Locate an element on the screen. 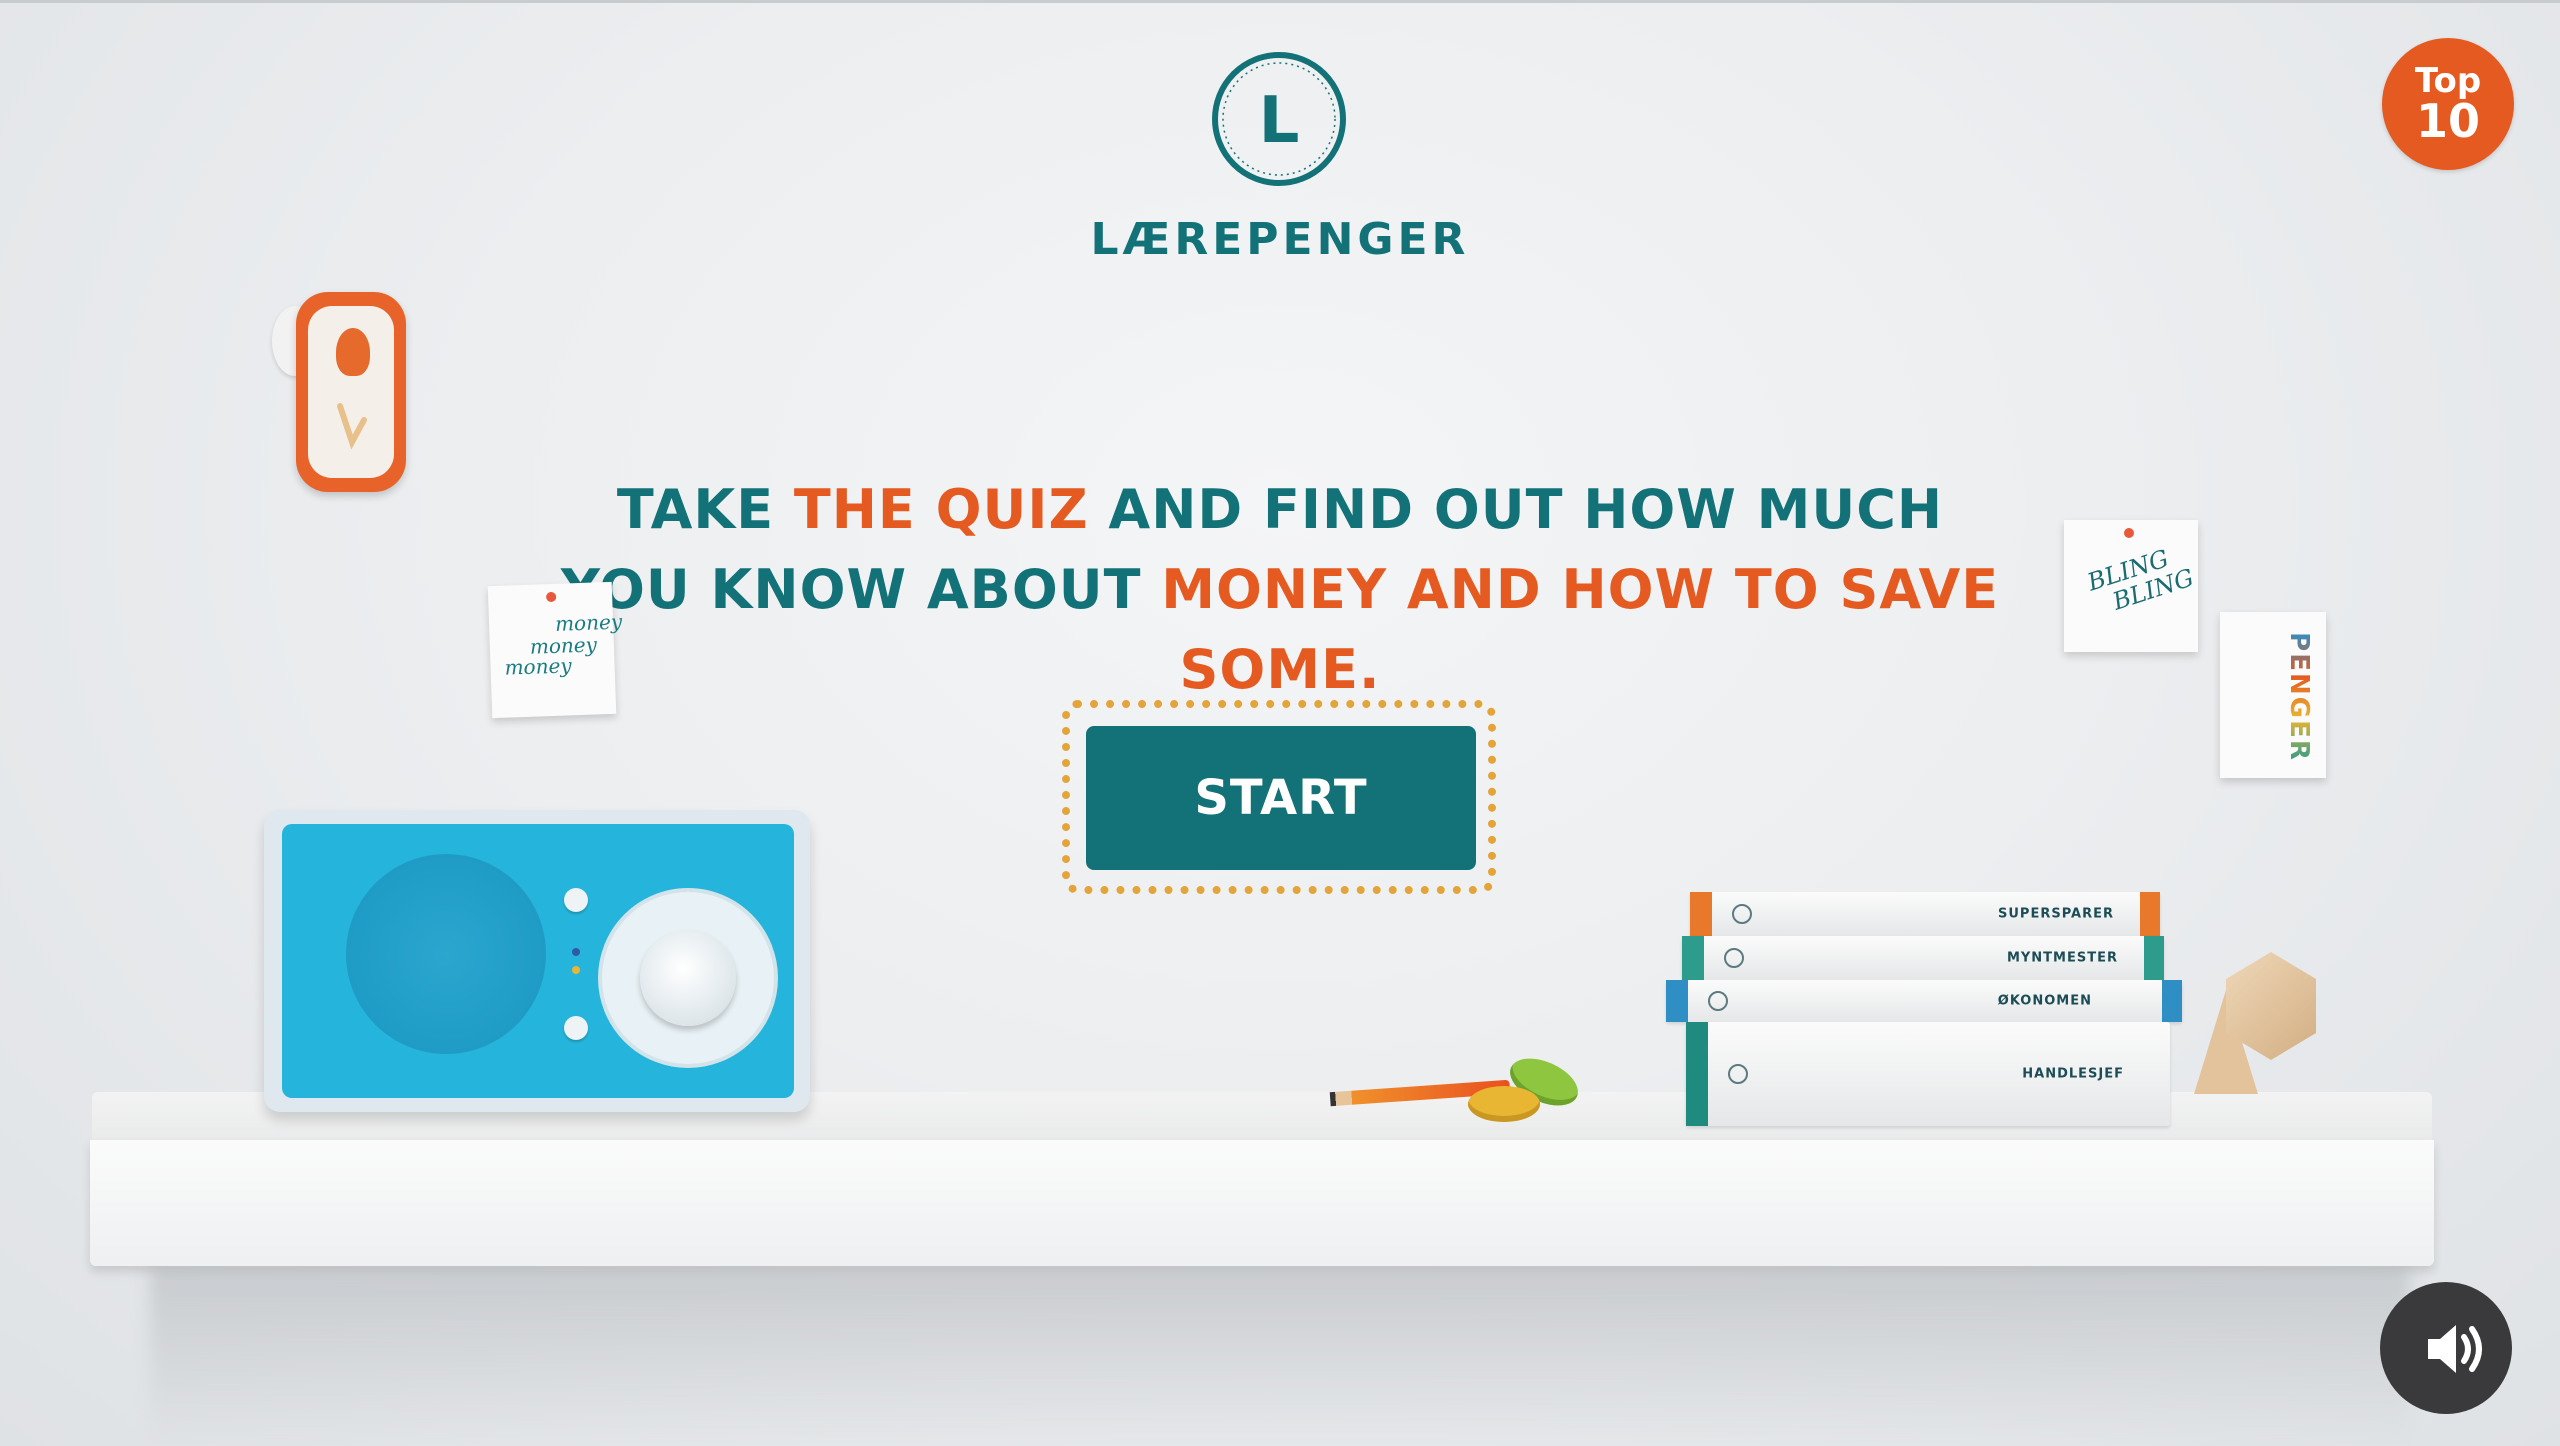 This screenshot has width=2560, height=1446. sound-toggle-button is located at coordinates (2446, 1348).